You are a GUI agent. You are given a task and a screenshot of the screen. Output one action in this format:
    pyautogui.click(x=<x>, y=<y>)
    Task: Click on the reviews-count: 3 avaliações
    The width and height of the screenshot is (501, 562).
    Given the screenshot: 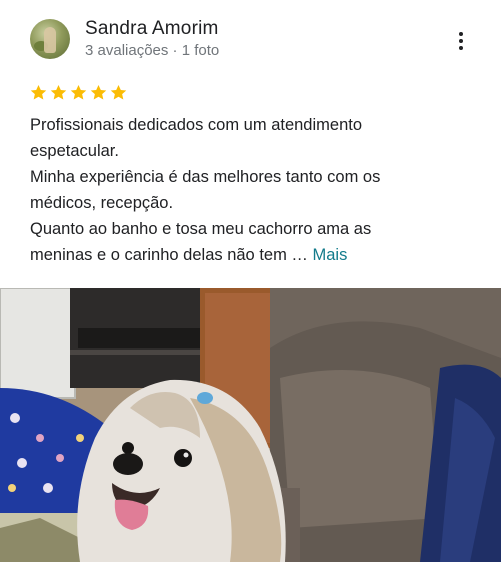 What is the action you would take?
    pyautogui.click(x=127, y=50)
    